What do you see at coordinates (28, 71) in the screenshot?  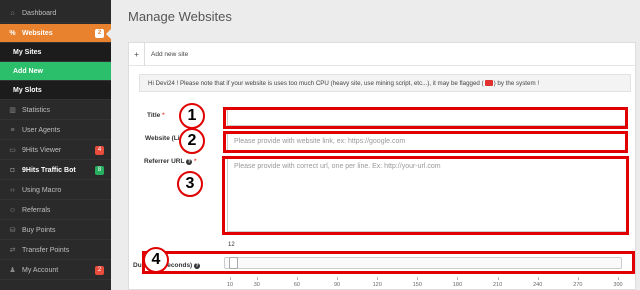 I see `sidebar-item-label: Add New` at bounding box center [28, 71].